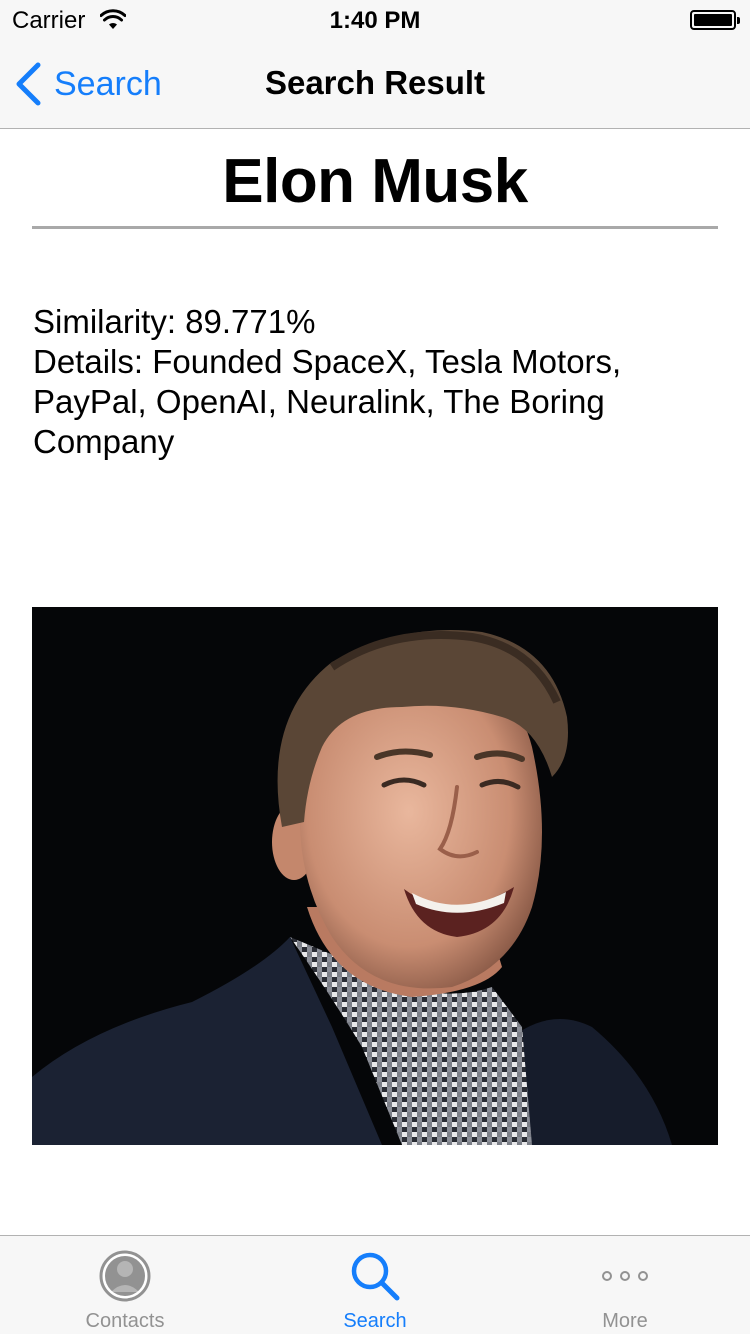 The height and width of the screenshot is (1334, 750). I want to click on tab-more: More, so click(625, 1285).